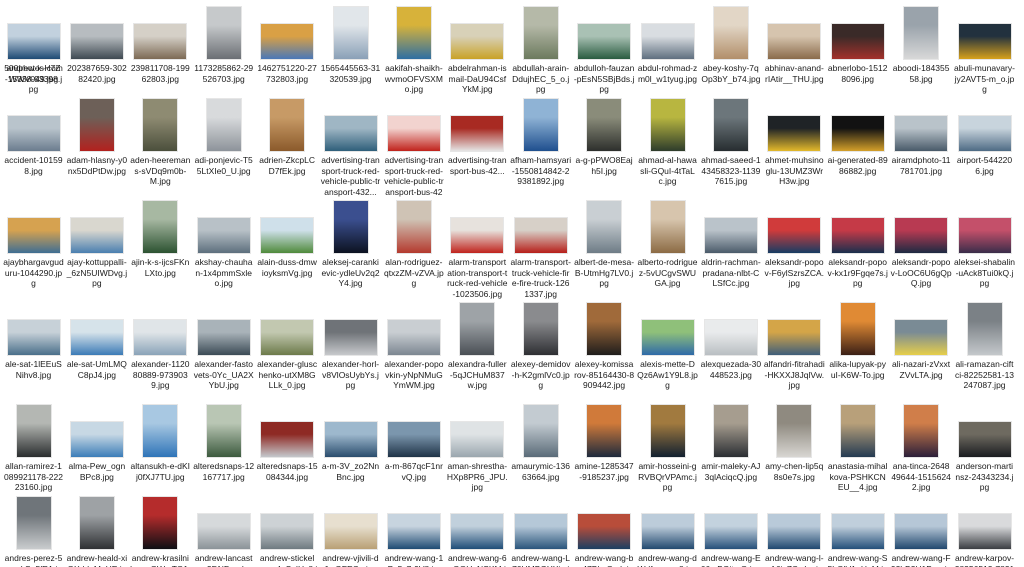 The image size is (1024, 567). Describe the element at coordinates (604, 47) in the screenshot. I see `file-item: abdulloh-fauzan-pEsN5SBjBds.jpg` at that location.